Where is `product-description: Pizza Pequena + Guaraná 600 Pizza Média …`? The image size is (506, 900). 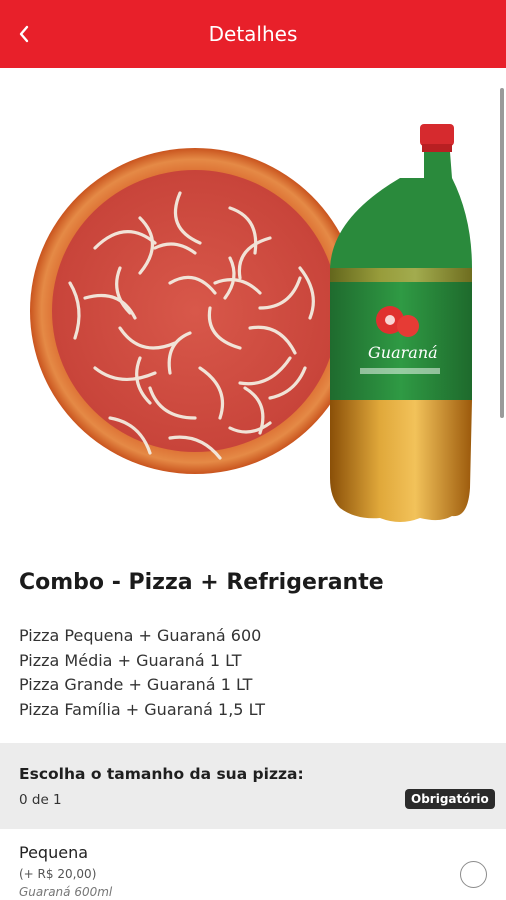 product-description: Pizza Pequena + Guaraná 600 Pizza Média … is located at coordinates (142, 673).